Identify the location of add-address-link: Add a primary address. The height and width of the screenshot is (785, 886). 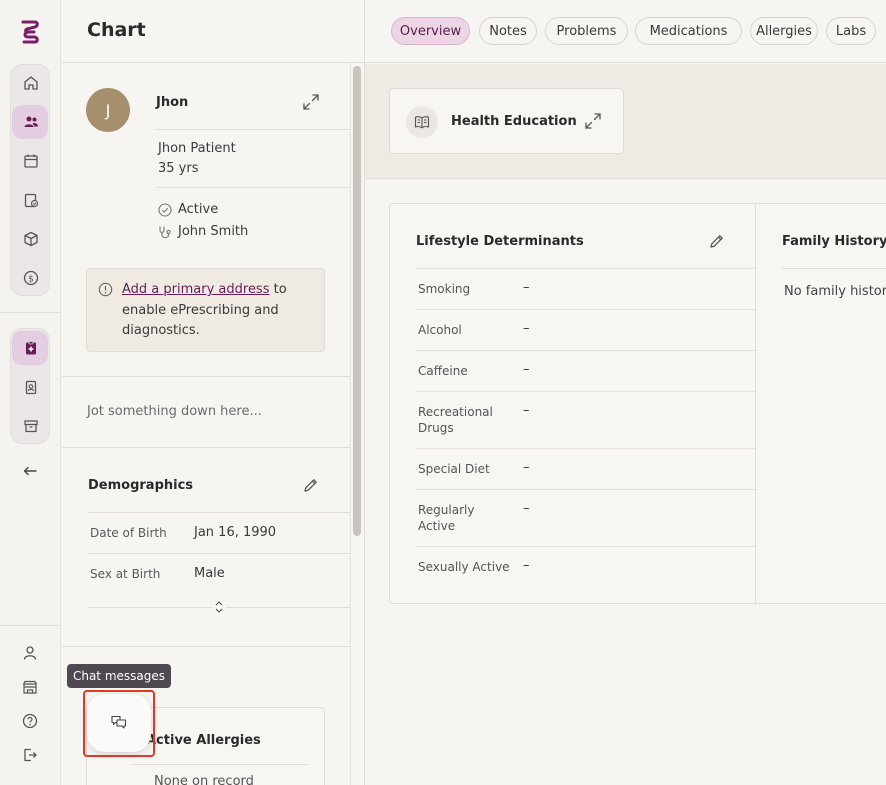
(195, 289).